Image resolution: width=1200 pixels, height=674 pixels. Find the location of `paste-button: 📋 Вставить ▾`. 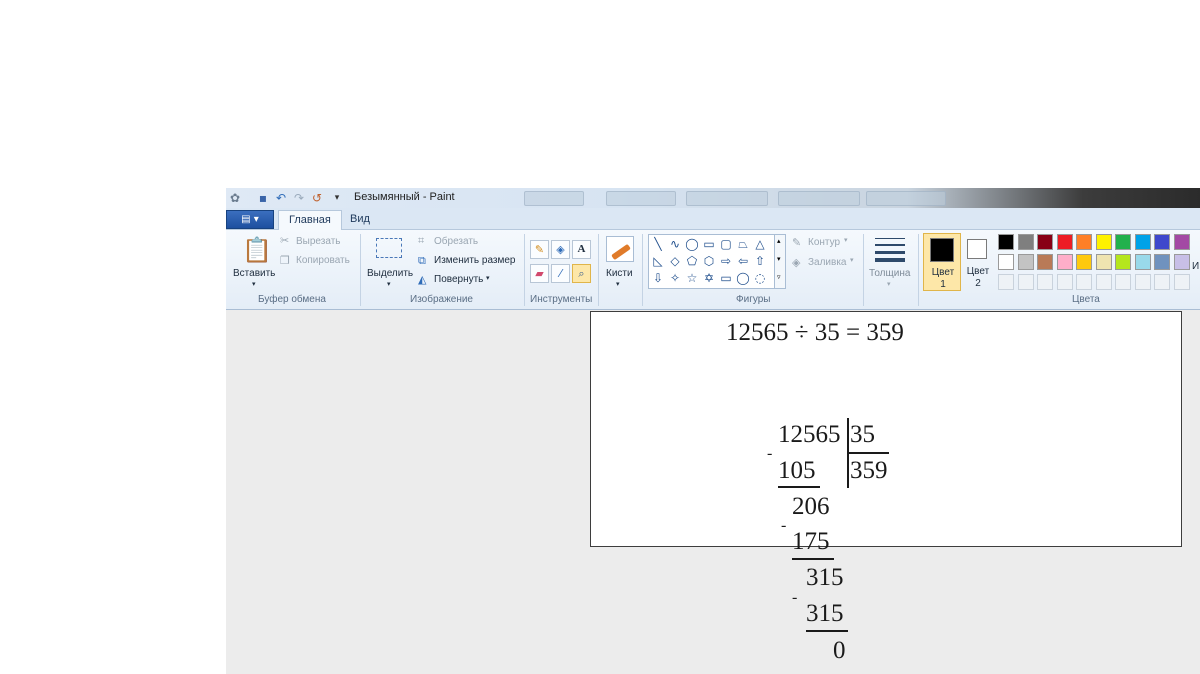

paste-button: 📋 Вставить ▾ is located at coordinates (254, 261).